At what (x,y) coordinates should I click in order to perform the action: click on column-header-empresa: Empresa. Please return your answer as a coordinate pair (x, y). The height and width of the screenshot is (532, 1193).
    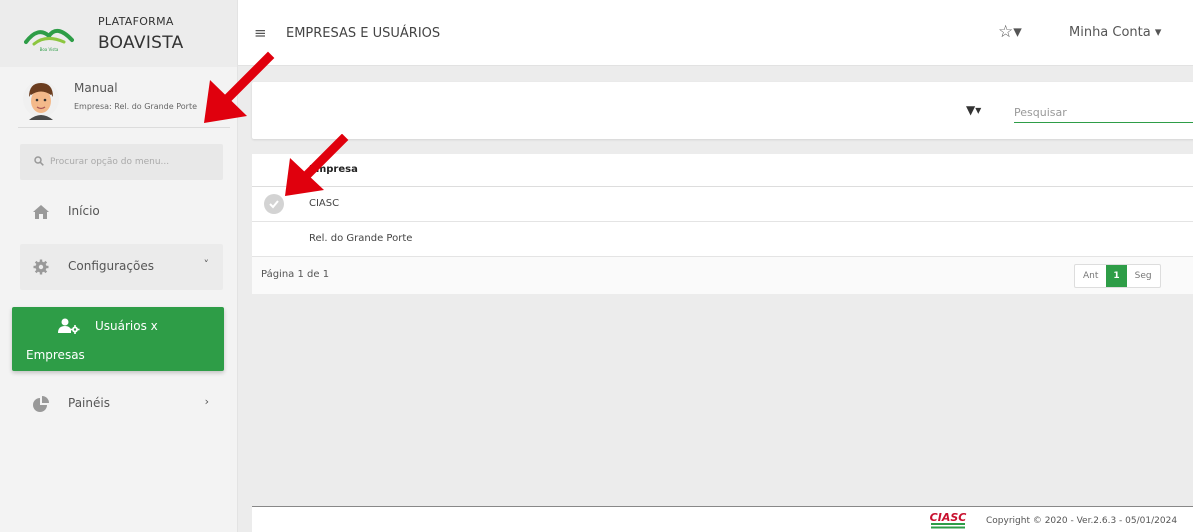
    Looking at the image, I should click on (333, 169).